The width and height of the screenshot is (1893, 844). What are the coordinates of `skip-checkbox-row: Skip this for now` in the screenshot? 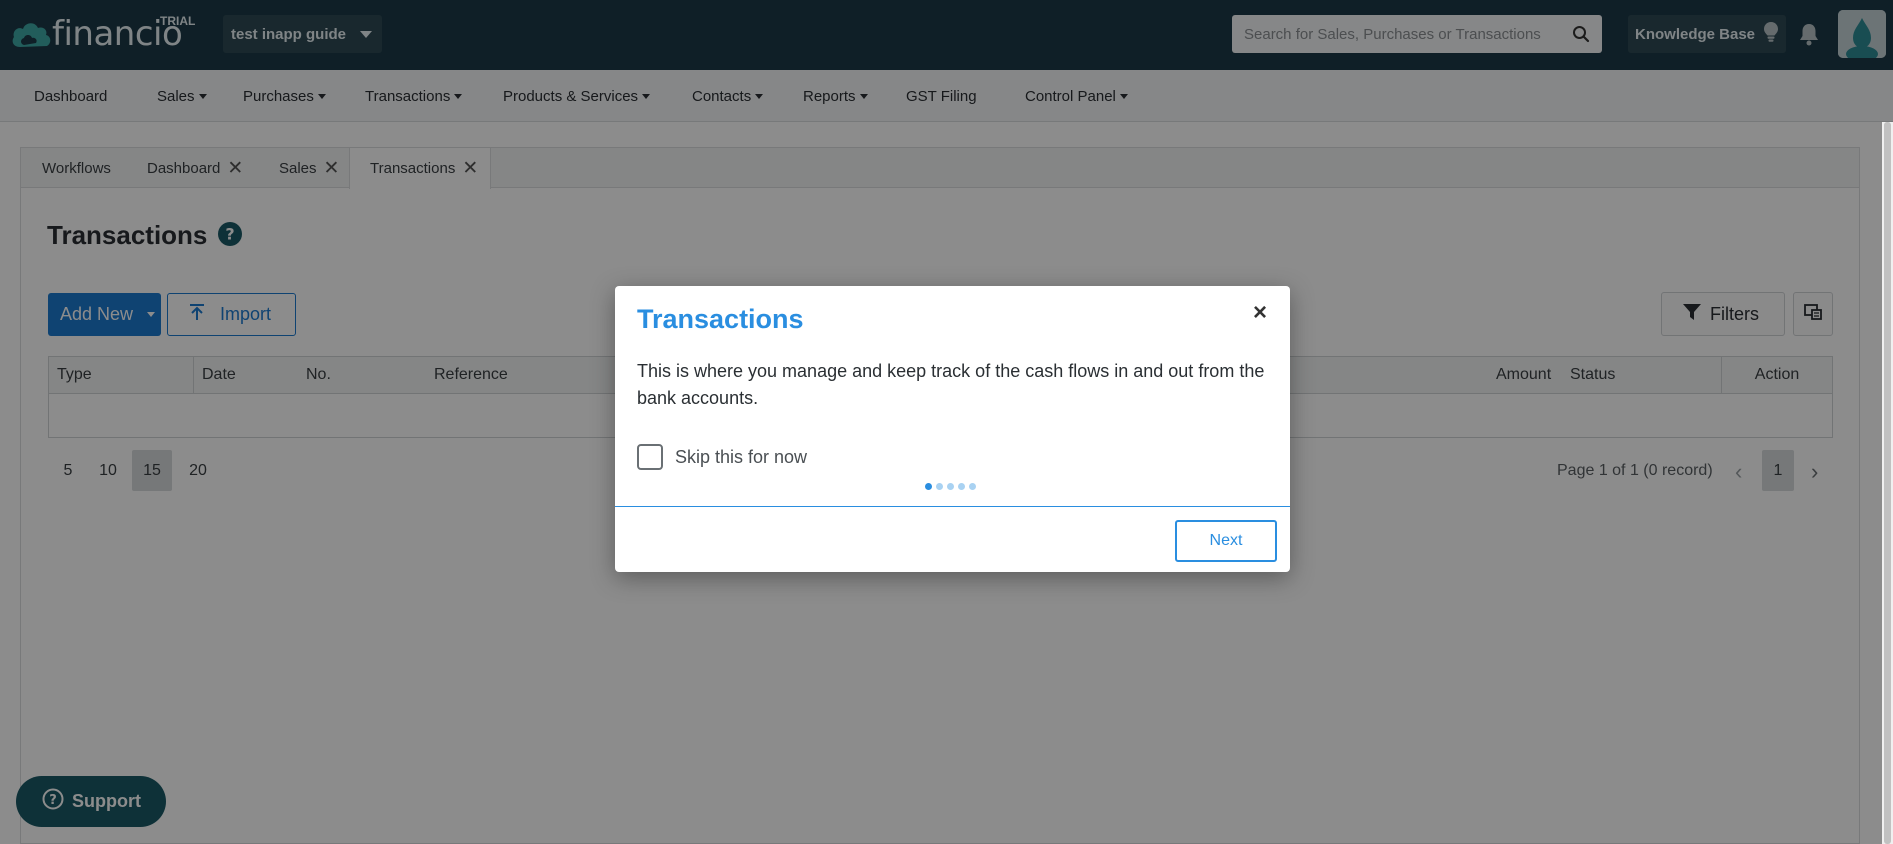 It's located at (722, 457).